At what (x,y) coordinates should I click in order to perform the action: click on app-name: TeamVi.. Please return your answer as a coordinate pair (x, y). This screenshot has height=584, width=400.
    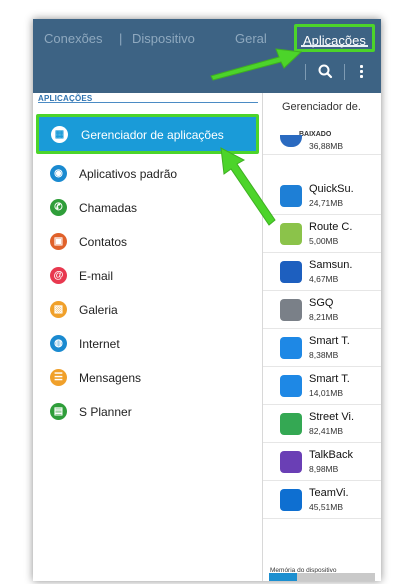
    Looking at the image, I should click on (329, 493).